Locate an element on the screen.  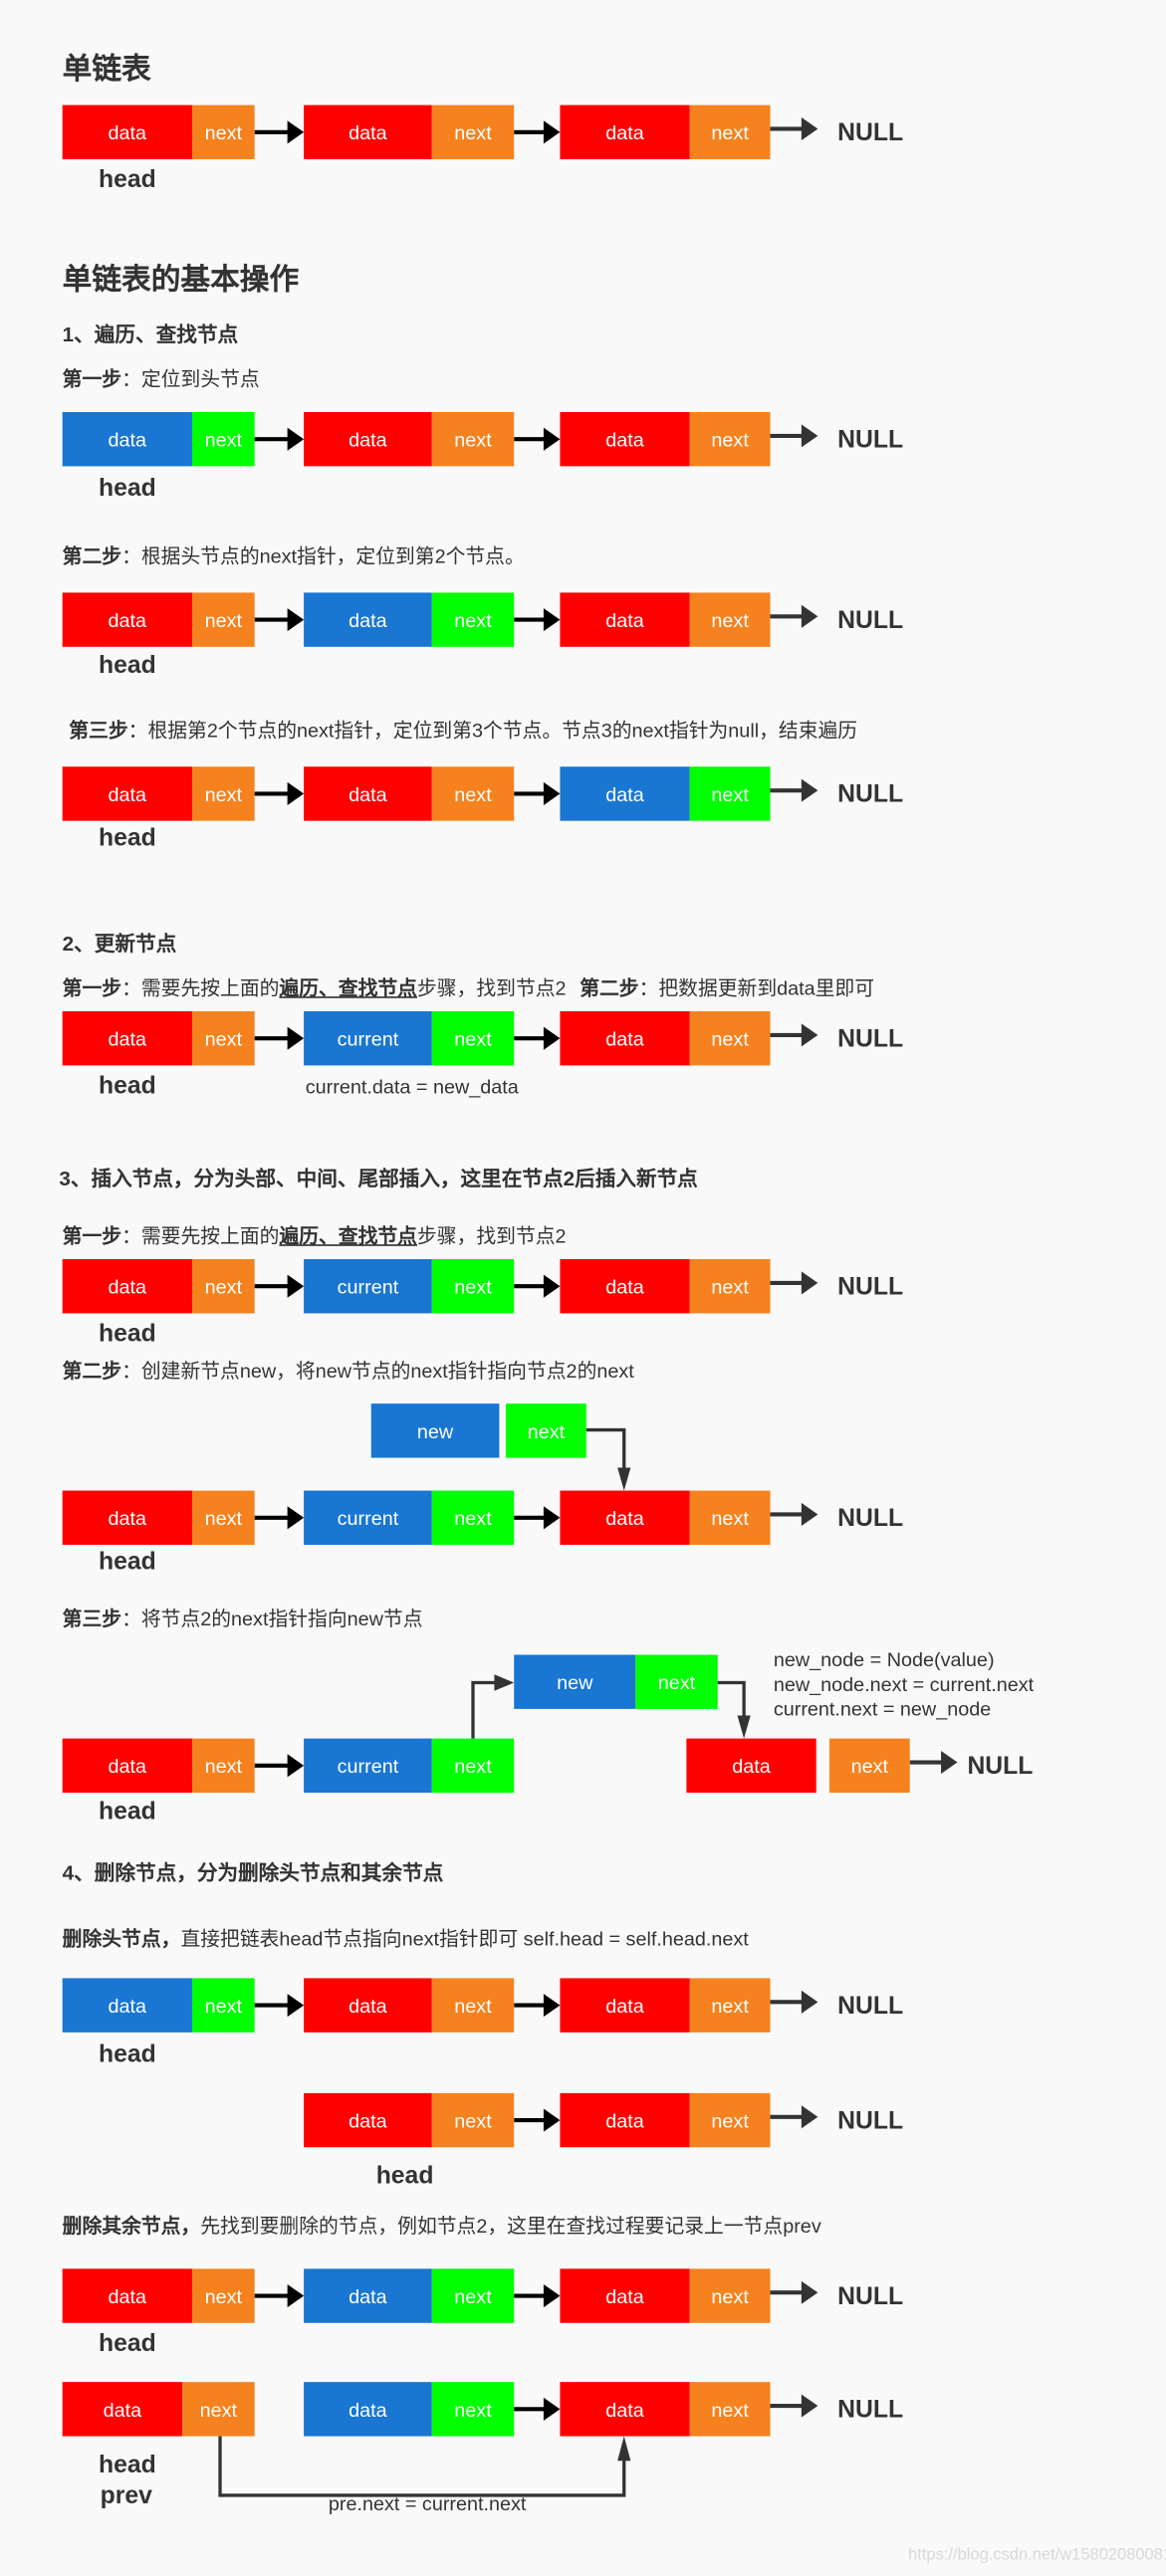
update-step1: 第一步：需要先按上面的遍历、查找节点步骤，找到节点2 is located at coordinates (315, 988).